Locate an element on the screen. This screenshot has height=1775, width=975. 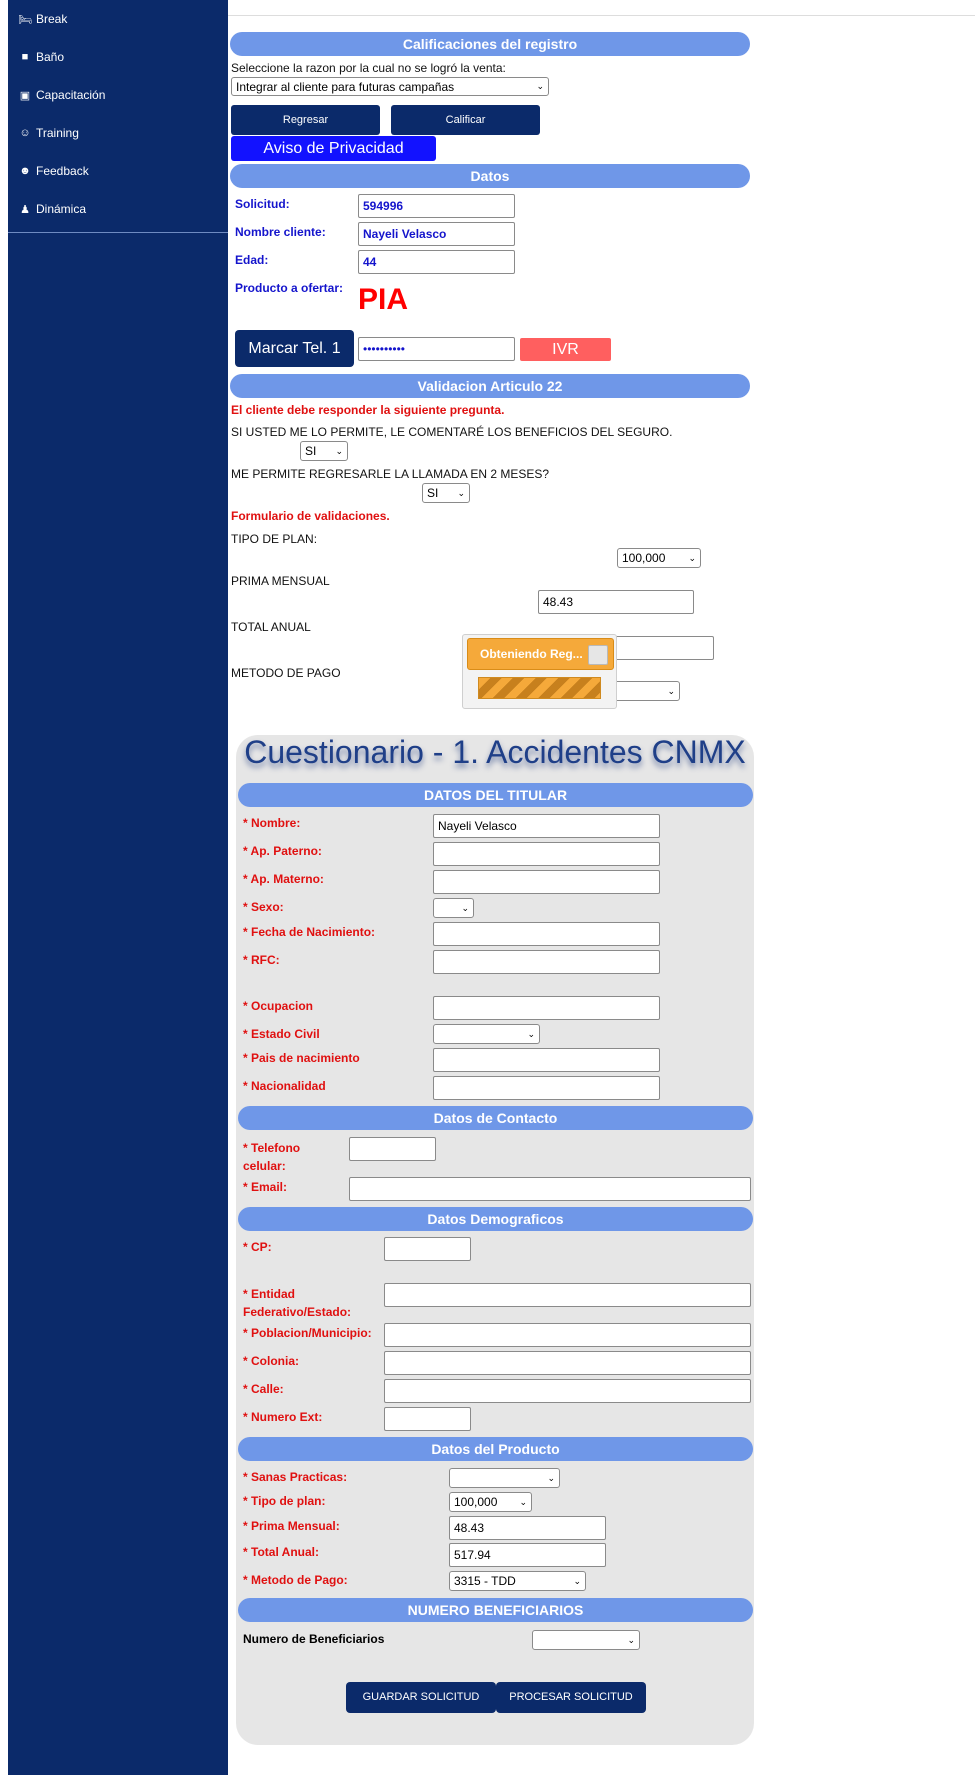
sidebar-item-feedback: ☻ Feedback is located at coordinates (118, 171).